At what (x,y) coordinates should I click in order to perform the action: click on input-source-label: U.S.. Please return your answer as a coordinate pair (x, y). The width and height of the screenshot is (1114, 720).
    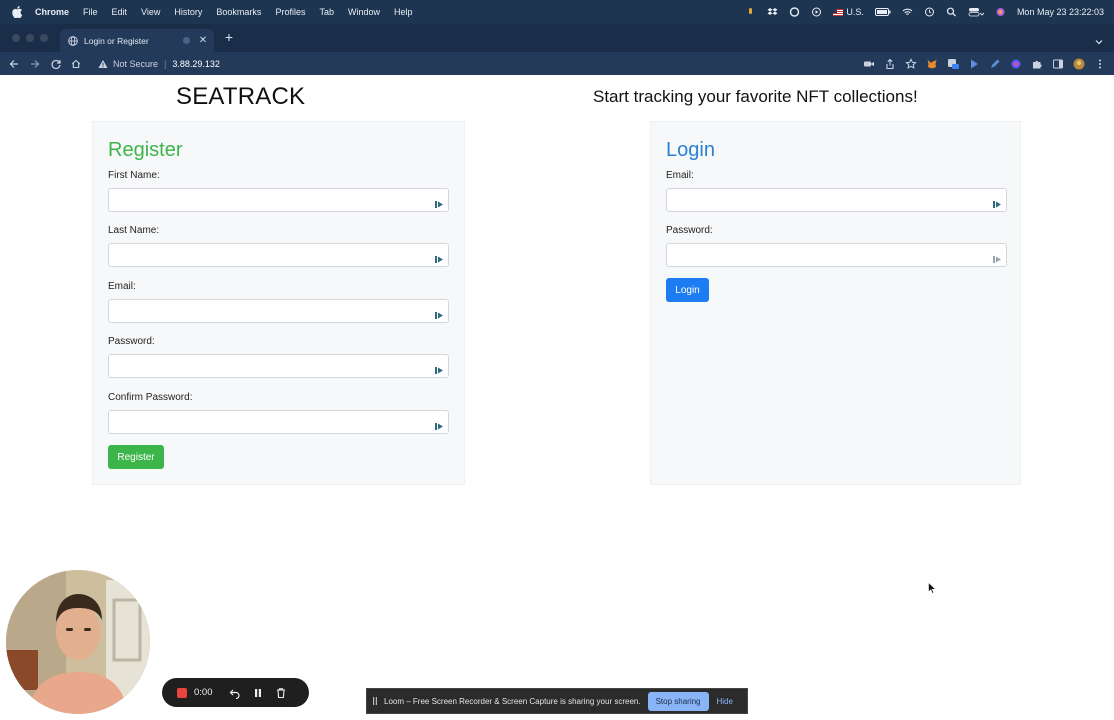
    Looking at the image, I should click on (855, 12).